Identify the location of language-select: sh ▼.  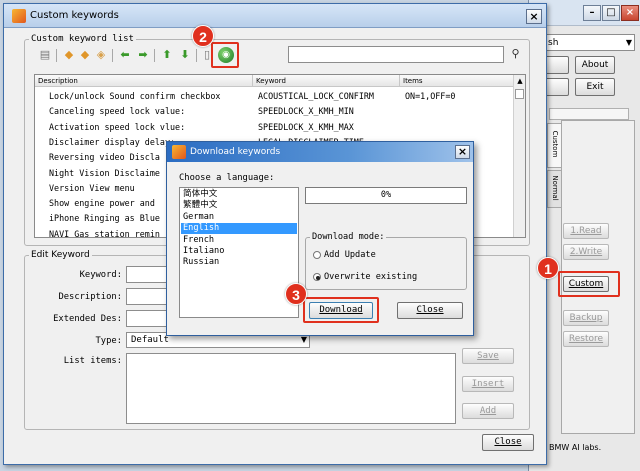
(589, 42).